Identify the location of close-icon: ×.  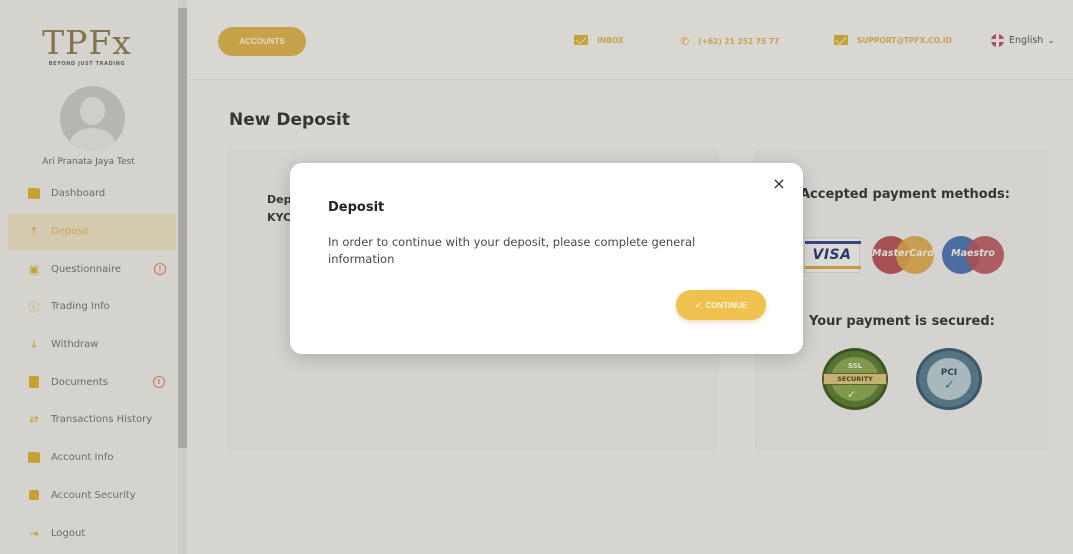
(779, 184).